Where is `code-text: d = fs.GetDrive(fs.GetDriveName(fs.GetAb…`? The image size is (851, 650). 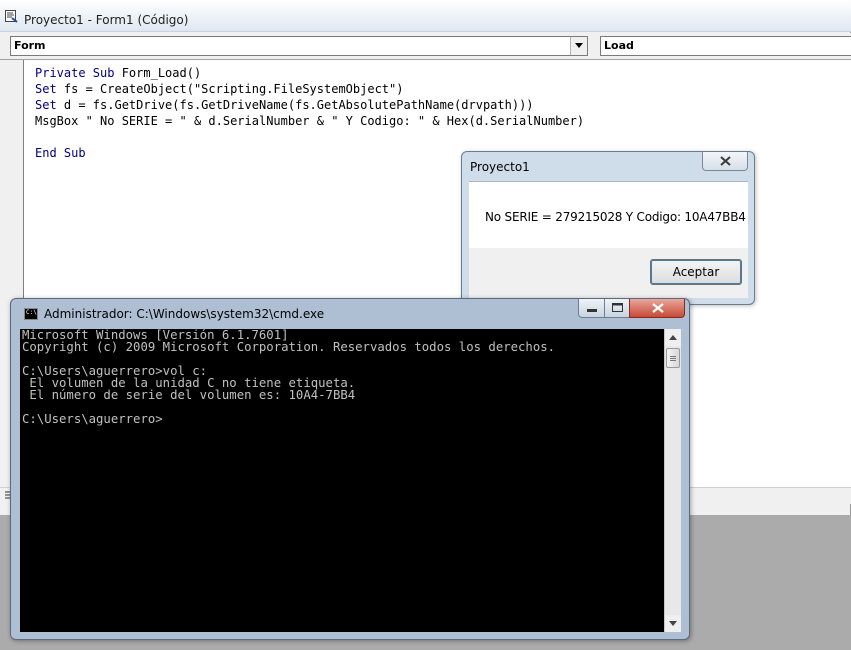 code-text: d = fs.GetDrive(fs.GetDriveName(fs.GetAb… is located at coordinates (295, 105).